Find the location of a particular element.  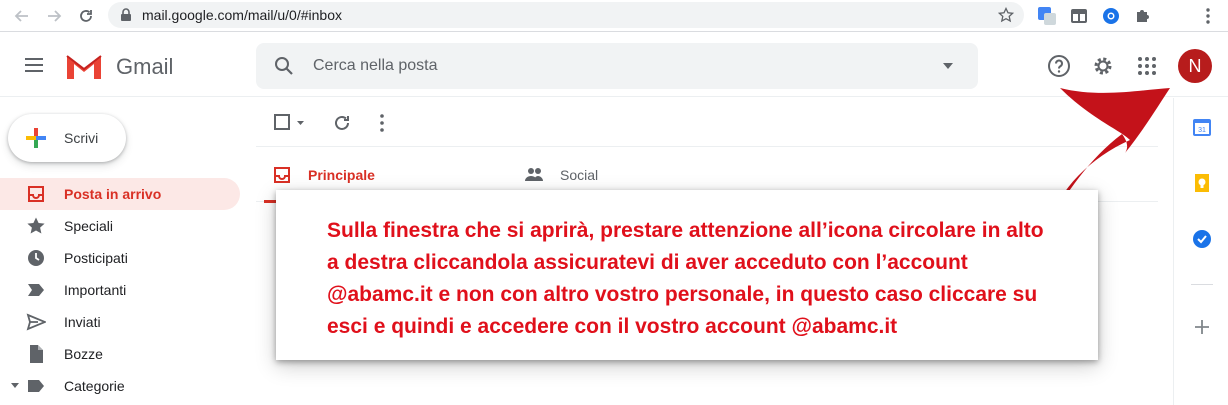

sidebar-item-label: Bozze is located at coordinates (83, 354).